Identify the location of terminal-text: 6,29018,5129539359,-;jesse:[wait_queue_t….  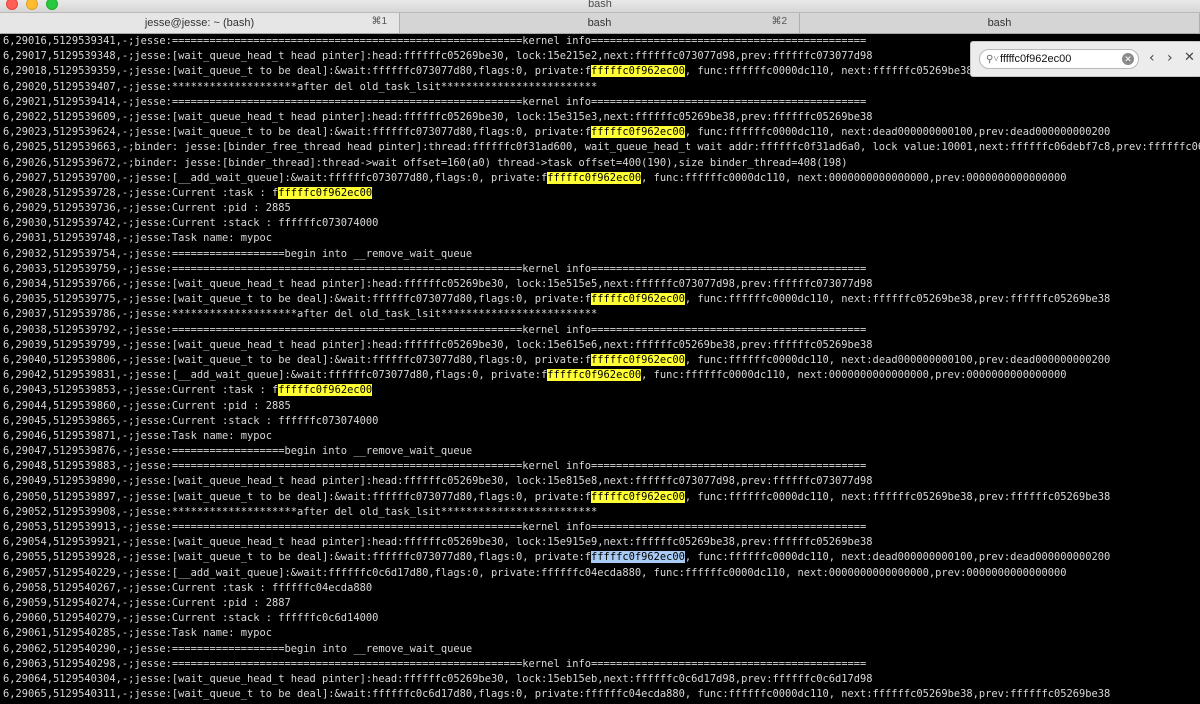
(297, 71).